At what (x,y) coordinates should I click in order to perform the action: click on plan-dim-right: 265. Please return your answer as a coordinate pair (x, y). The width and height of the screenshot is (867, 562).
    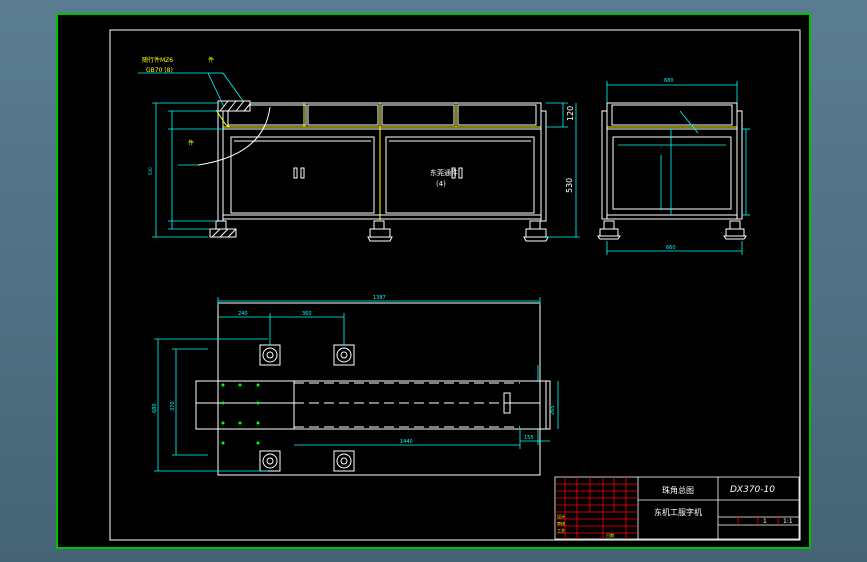
    Looking at the image, I should click on (553, 410).